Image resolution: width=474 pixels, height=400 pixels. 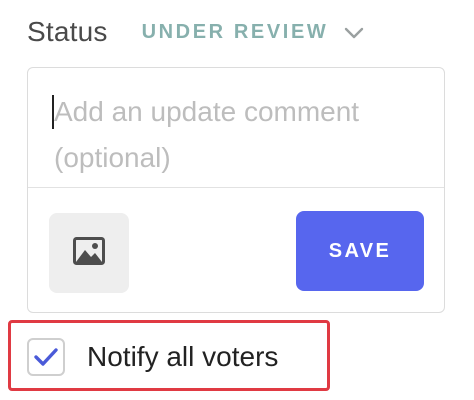 What do you see at coordinates (67, 31) in the screenshot?
I see `status-label: Status` at bounding box center [67, 31].